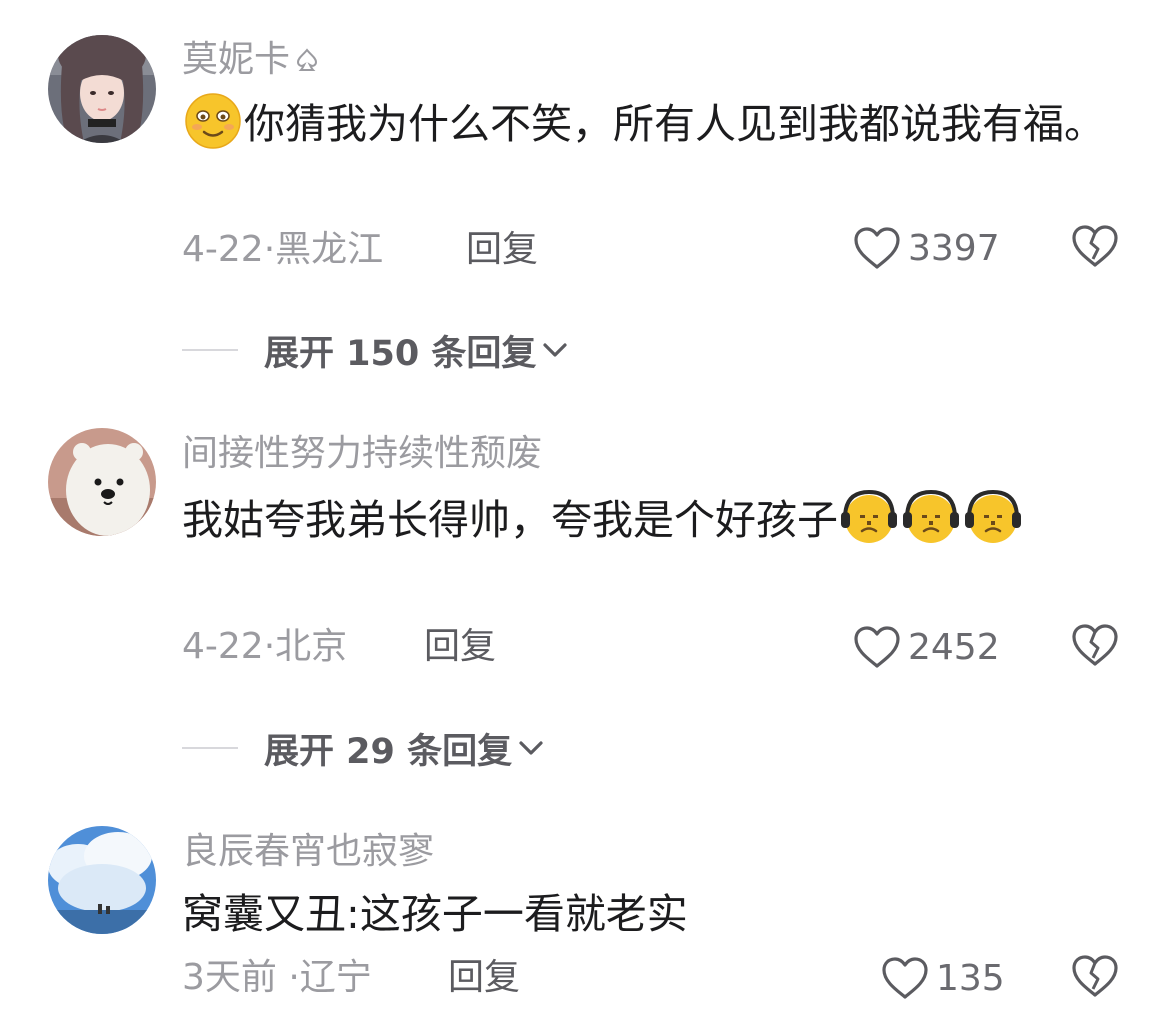  I want to click on smirk-face-emoji, so click(213, 121).